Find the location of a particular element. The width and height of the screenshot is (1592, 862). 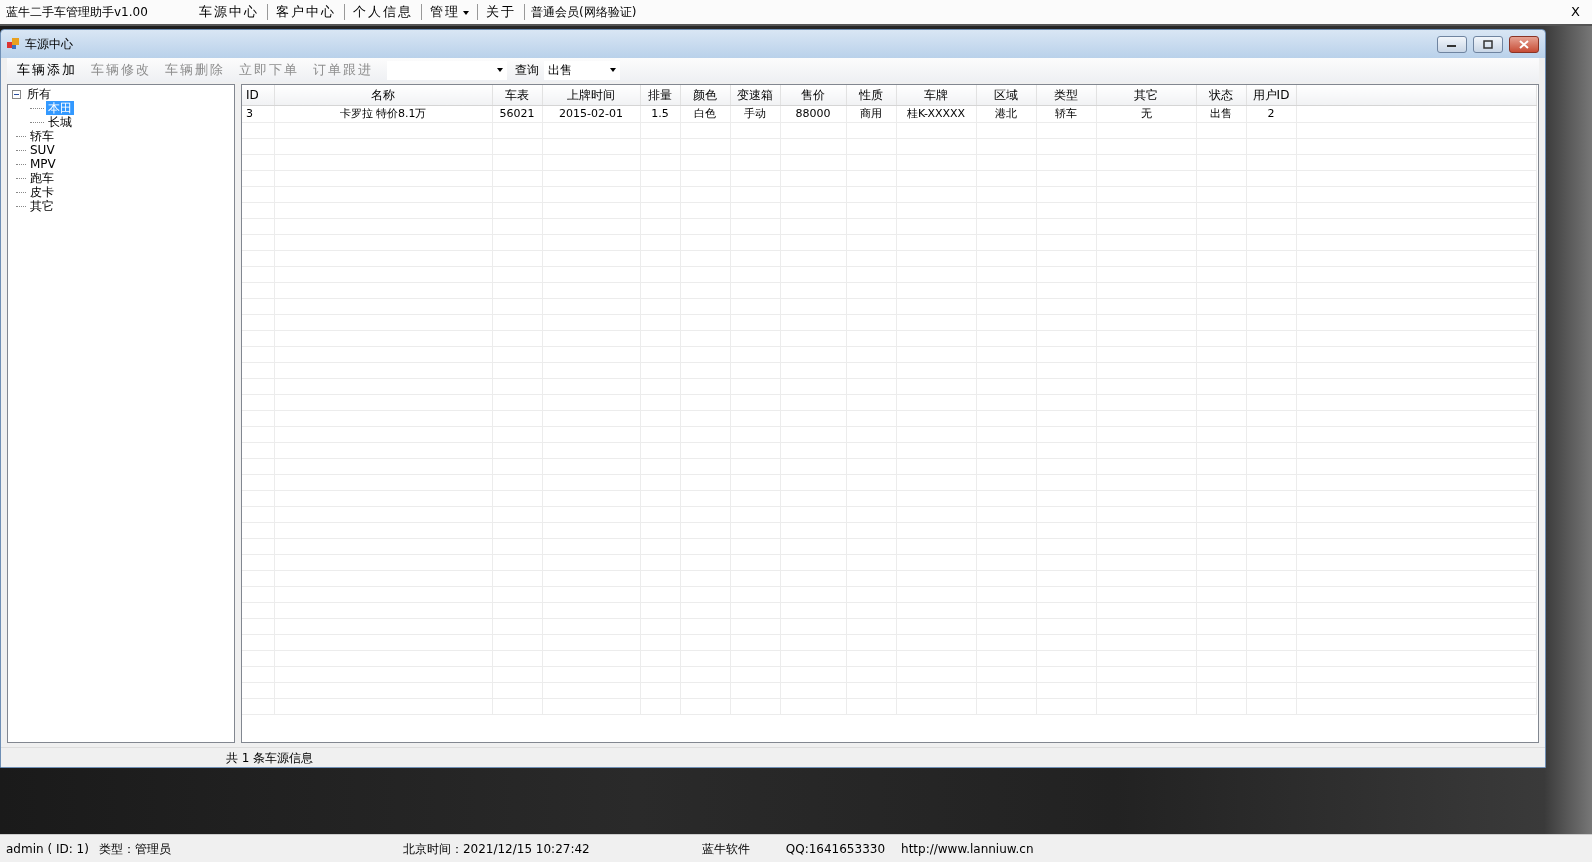

column-header: ID is located at coordinates (258, 95).